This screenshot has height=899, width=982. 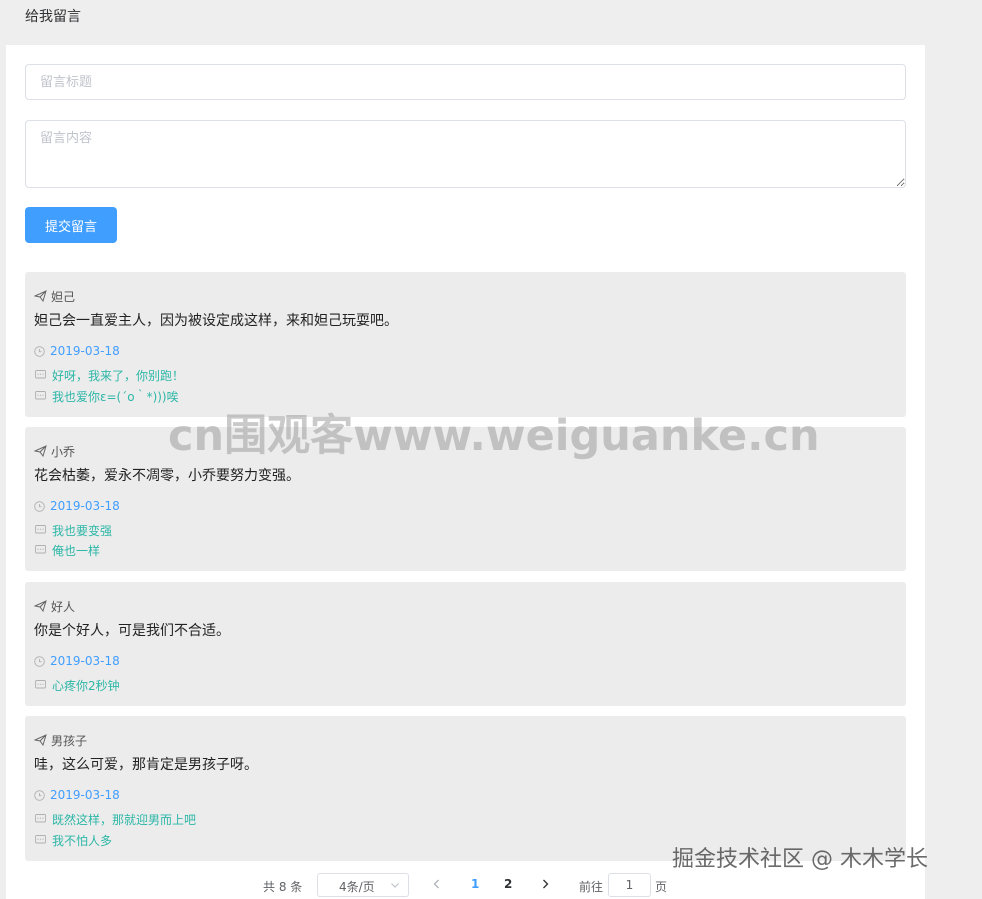 What do you see at coordinates (63, 451) in the screenshot?
I see `author-name: 小乔` at bounding box center [63, 451].